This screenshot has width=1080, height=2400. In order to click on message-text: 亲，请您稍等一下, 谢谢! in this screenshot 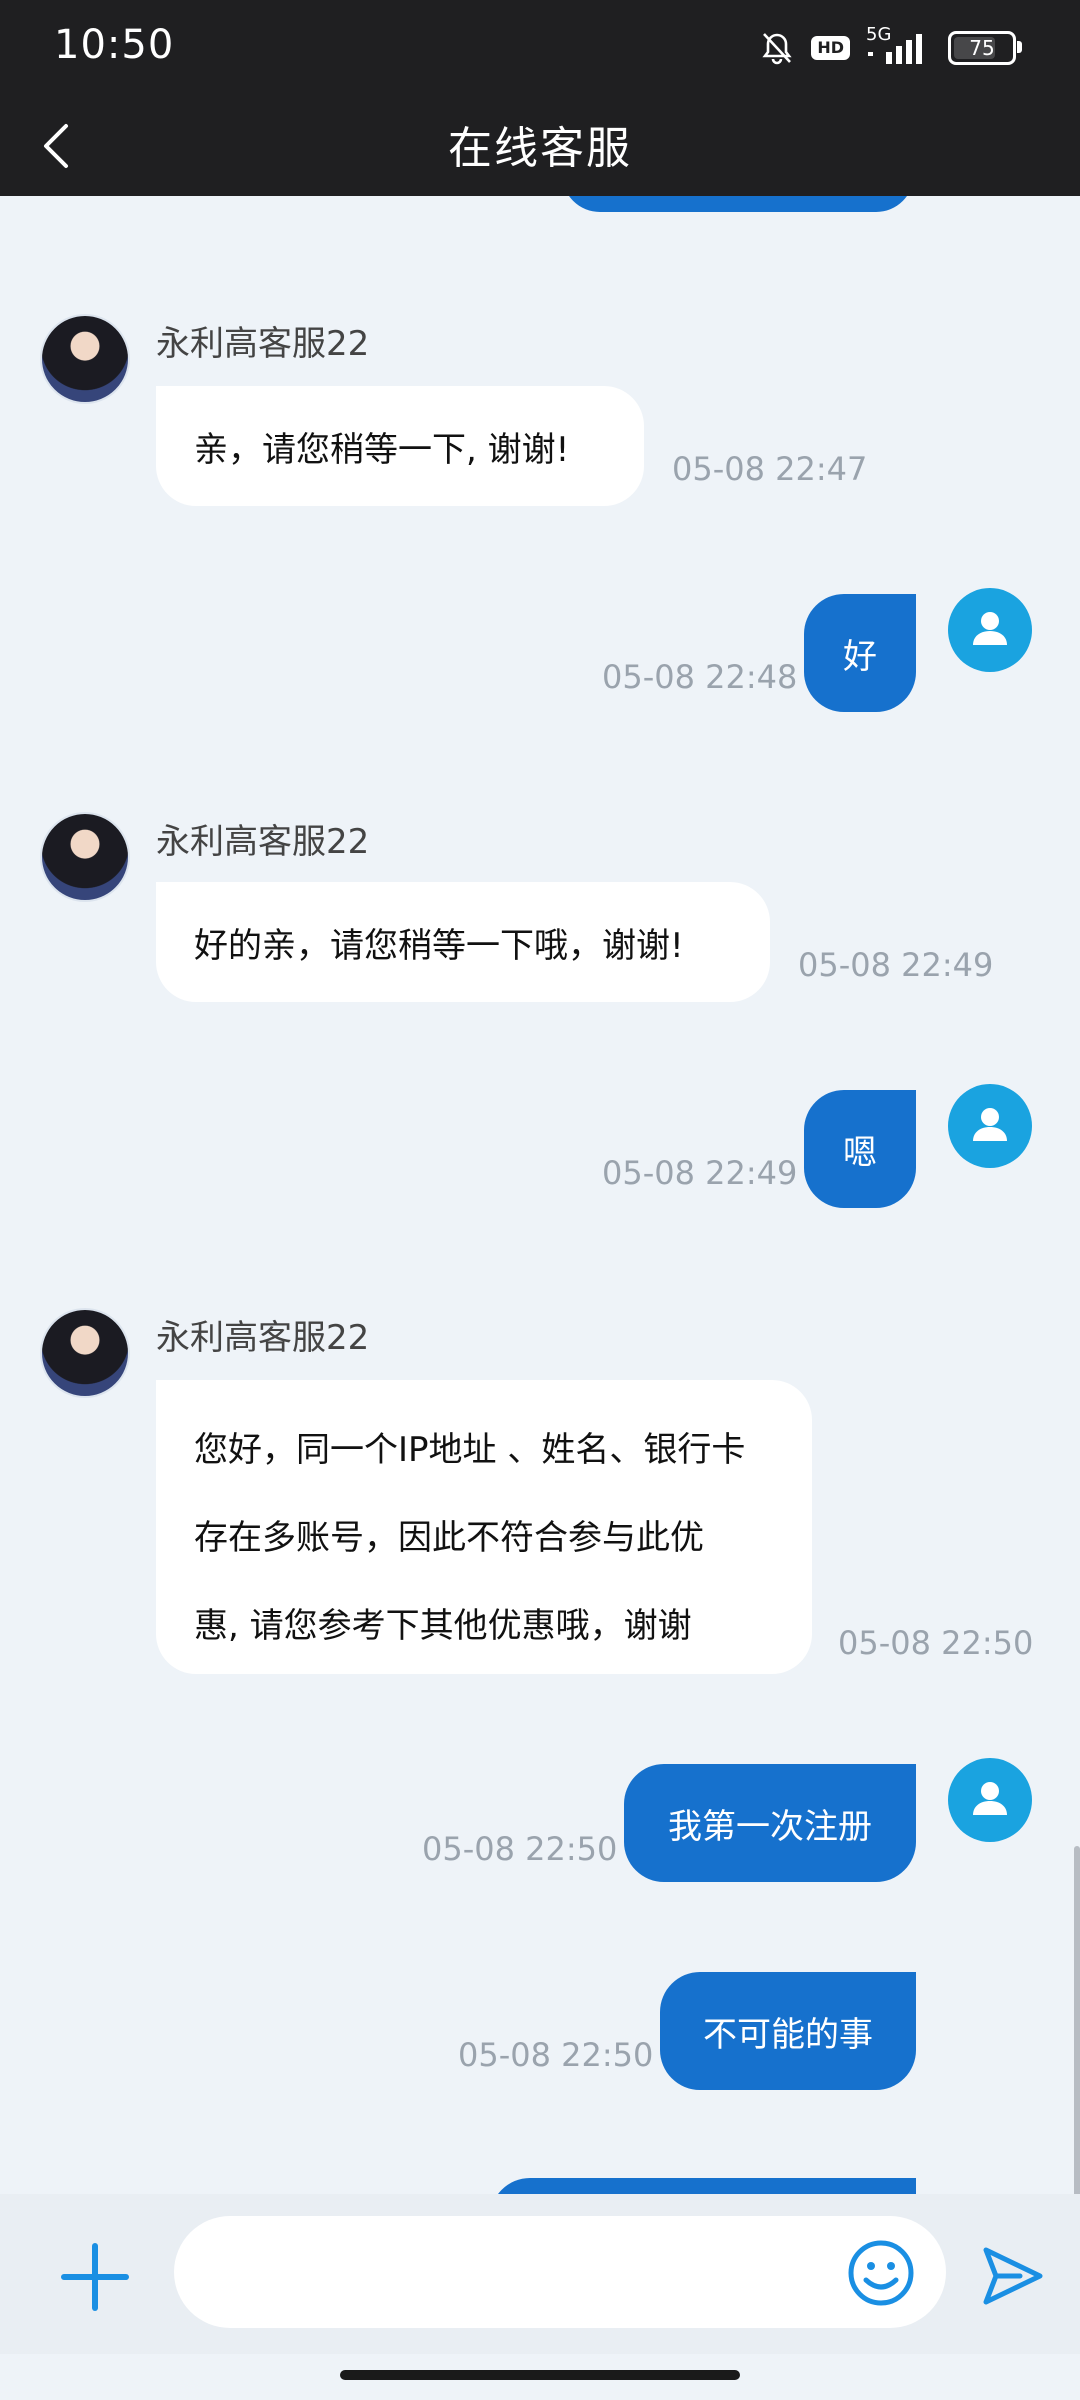, I will do `click(382, 450)`.